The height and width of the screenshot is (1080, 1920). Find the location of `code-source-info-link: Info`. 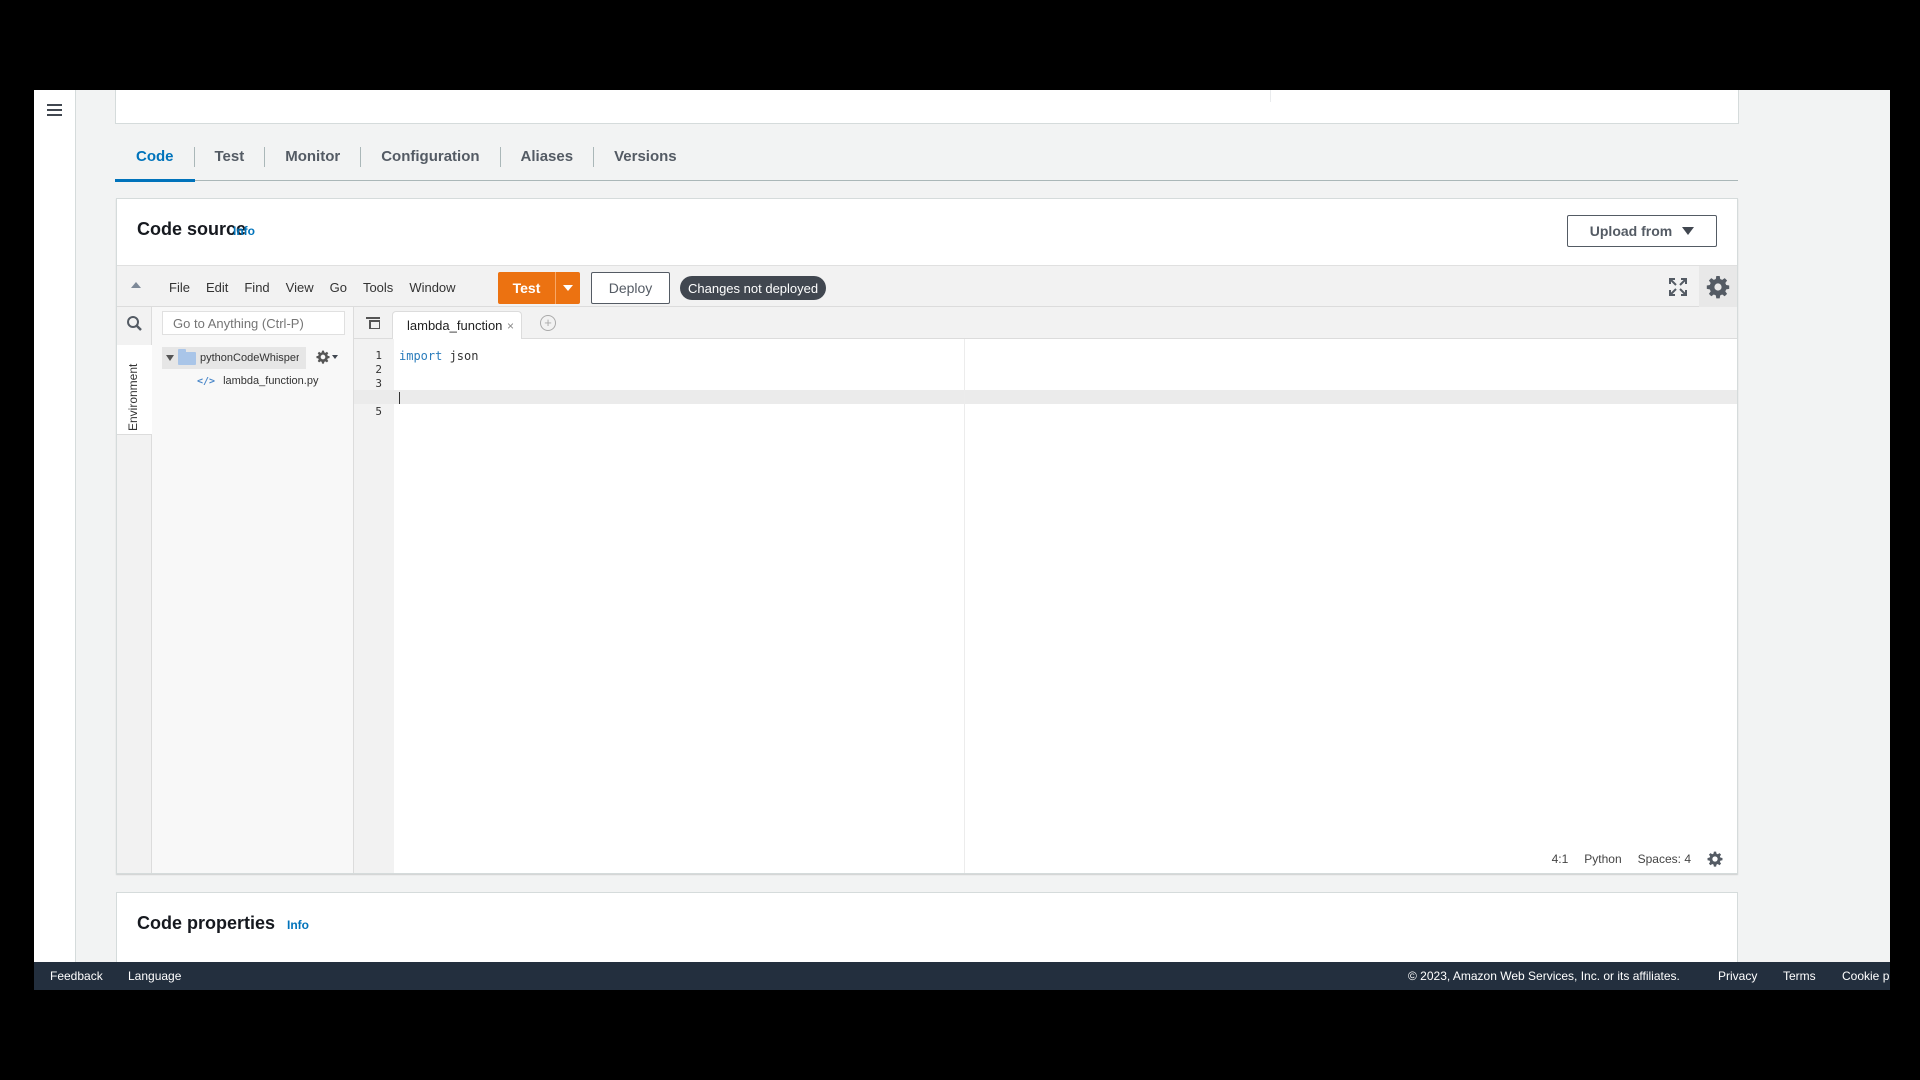

code-source-info-link: Info is located at coordinates (244, 231).